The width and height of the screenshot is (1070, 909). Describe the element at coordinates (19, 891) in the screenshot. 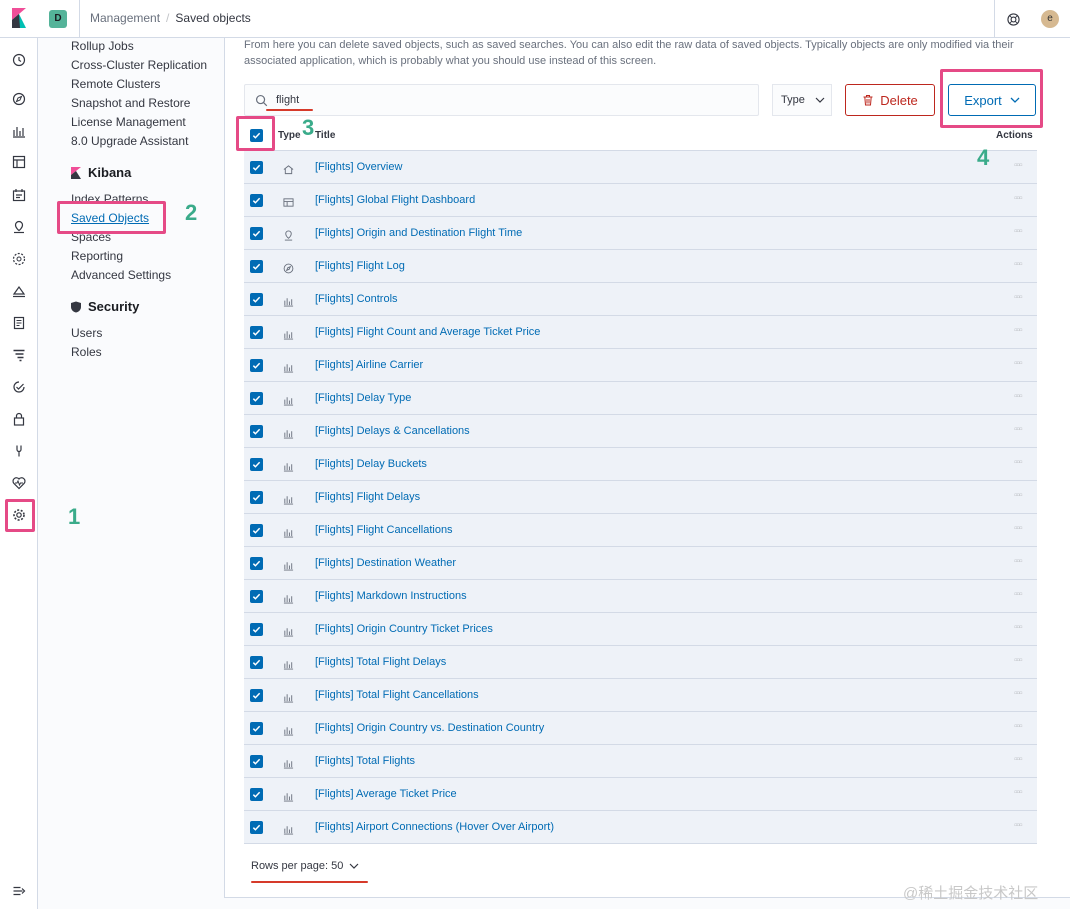

I see `collapse-nav-icon` at that location.